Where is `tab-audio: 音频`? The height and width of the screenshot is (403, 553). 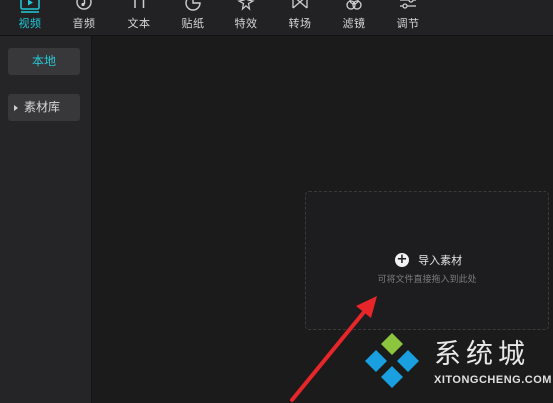 tab-audio: 音频 is located at coordinates (84, 17).